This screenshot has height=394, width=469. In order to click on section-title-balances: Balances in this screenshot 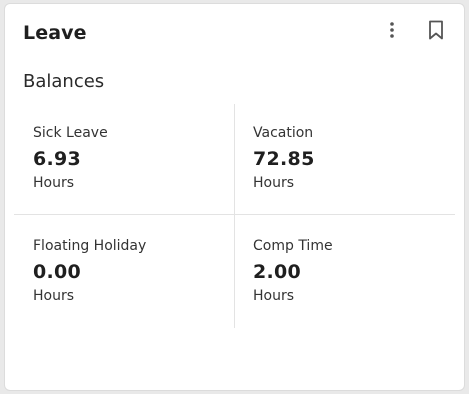, I will do `click(64, 81)`.